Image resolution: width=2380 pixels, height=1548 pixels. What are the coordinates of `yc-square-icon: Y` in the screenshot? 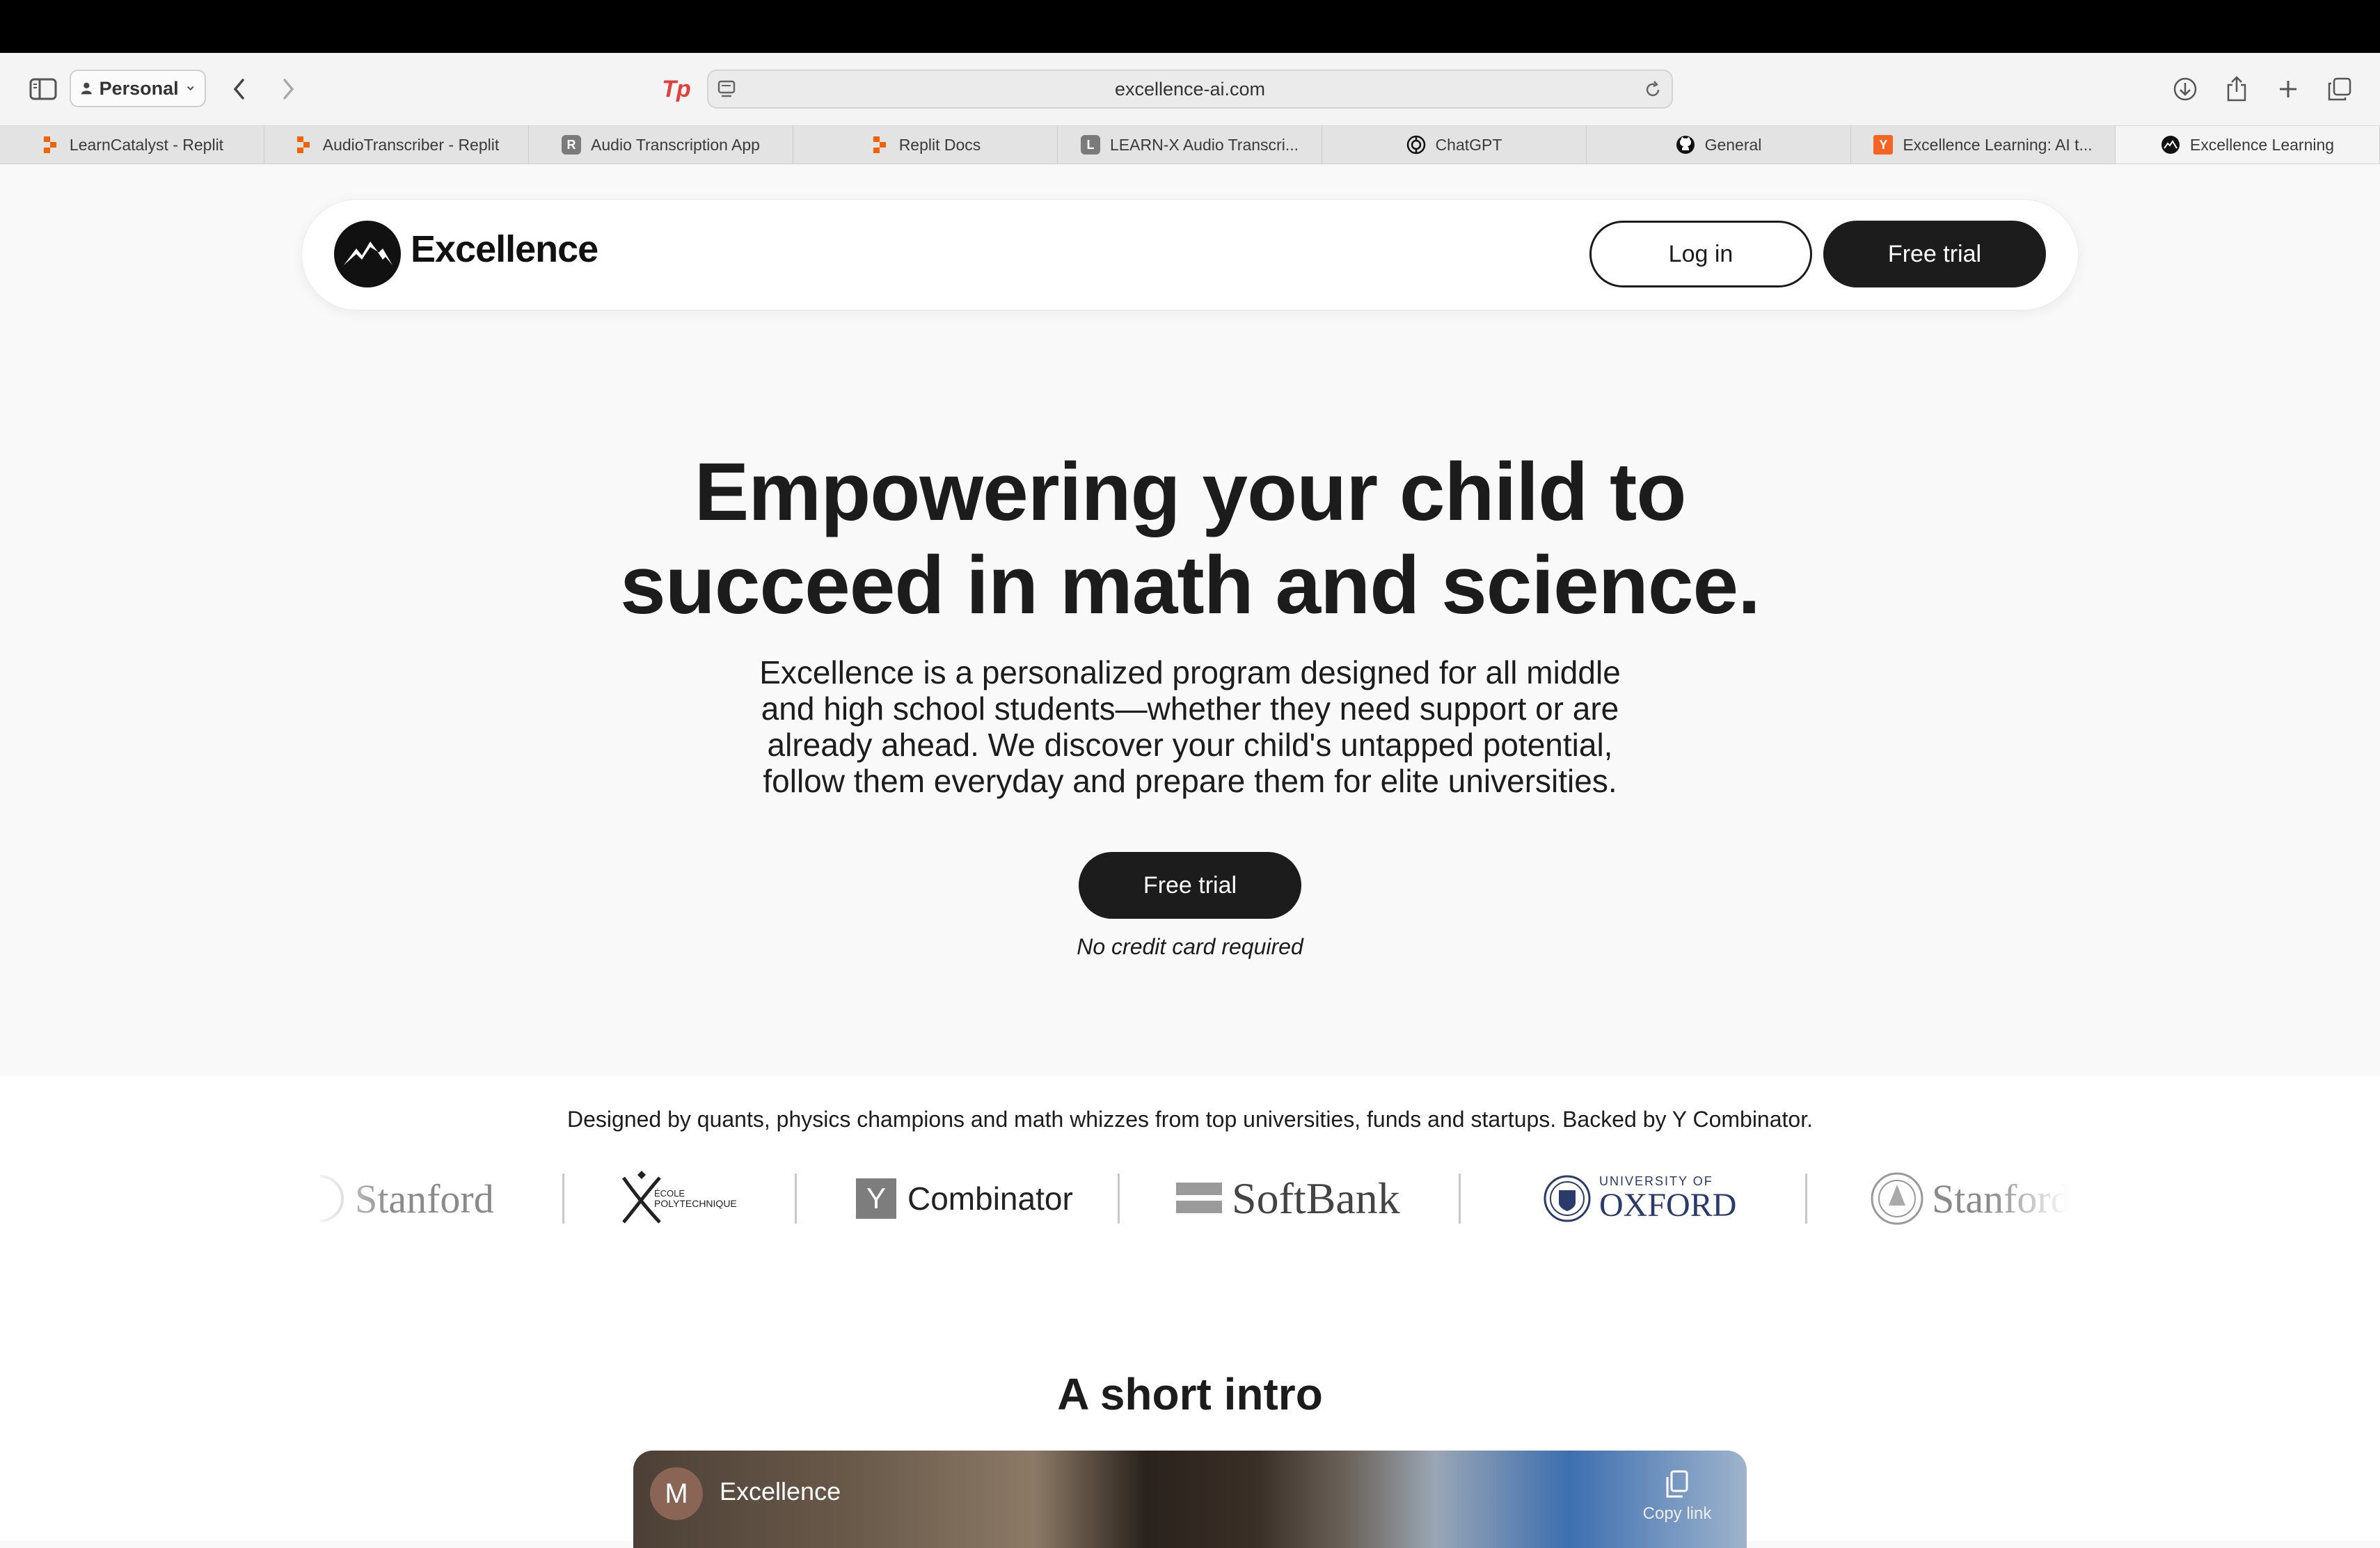 It's located at (876, 1198).